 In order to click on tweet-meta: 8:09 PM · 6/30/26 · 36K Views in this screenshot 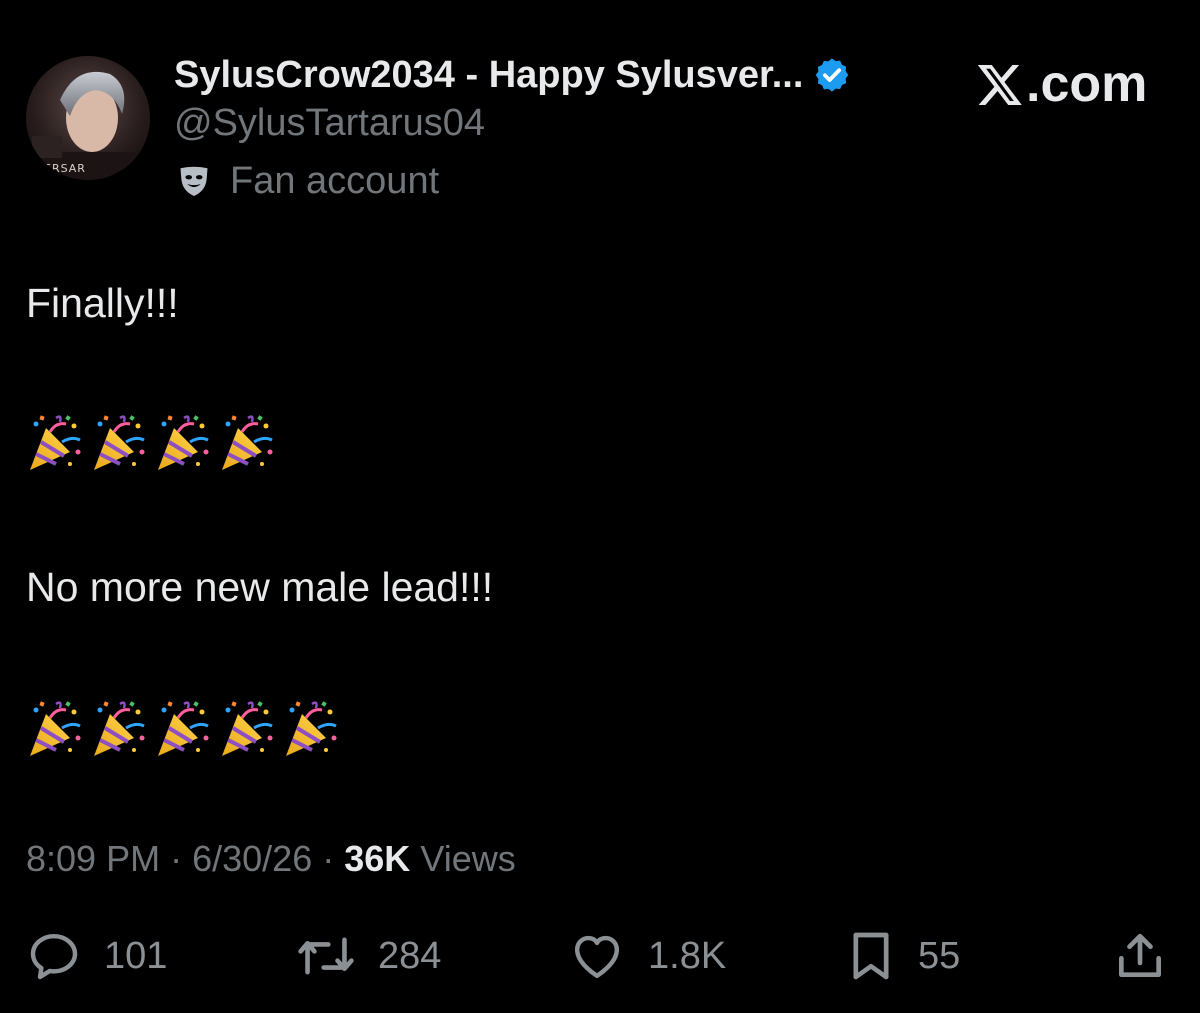, I will do `click(271, 859)`.